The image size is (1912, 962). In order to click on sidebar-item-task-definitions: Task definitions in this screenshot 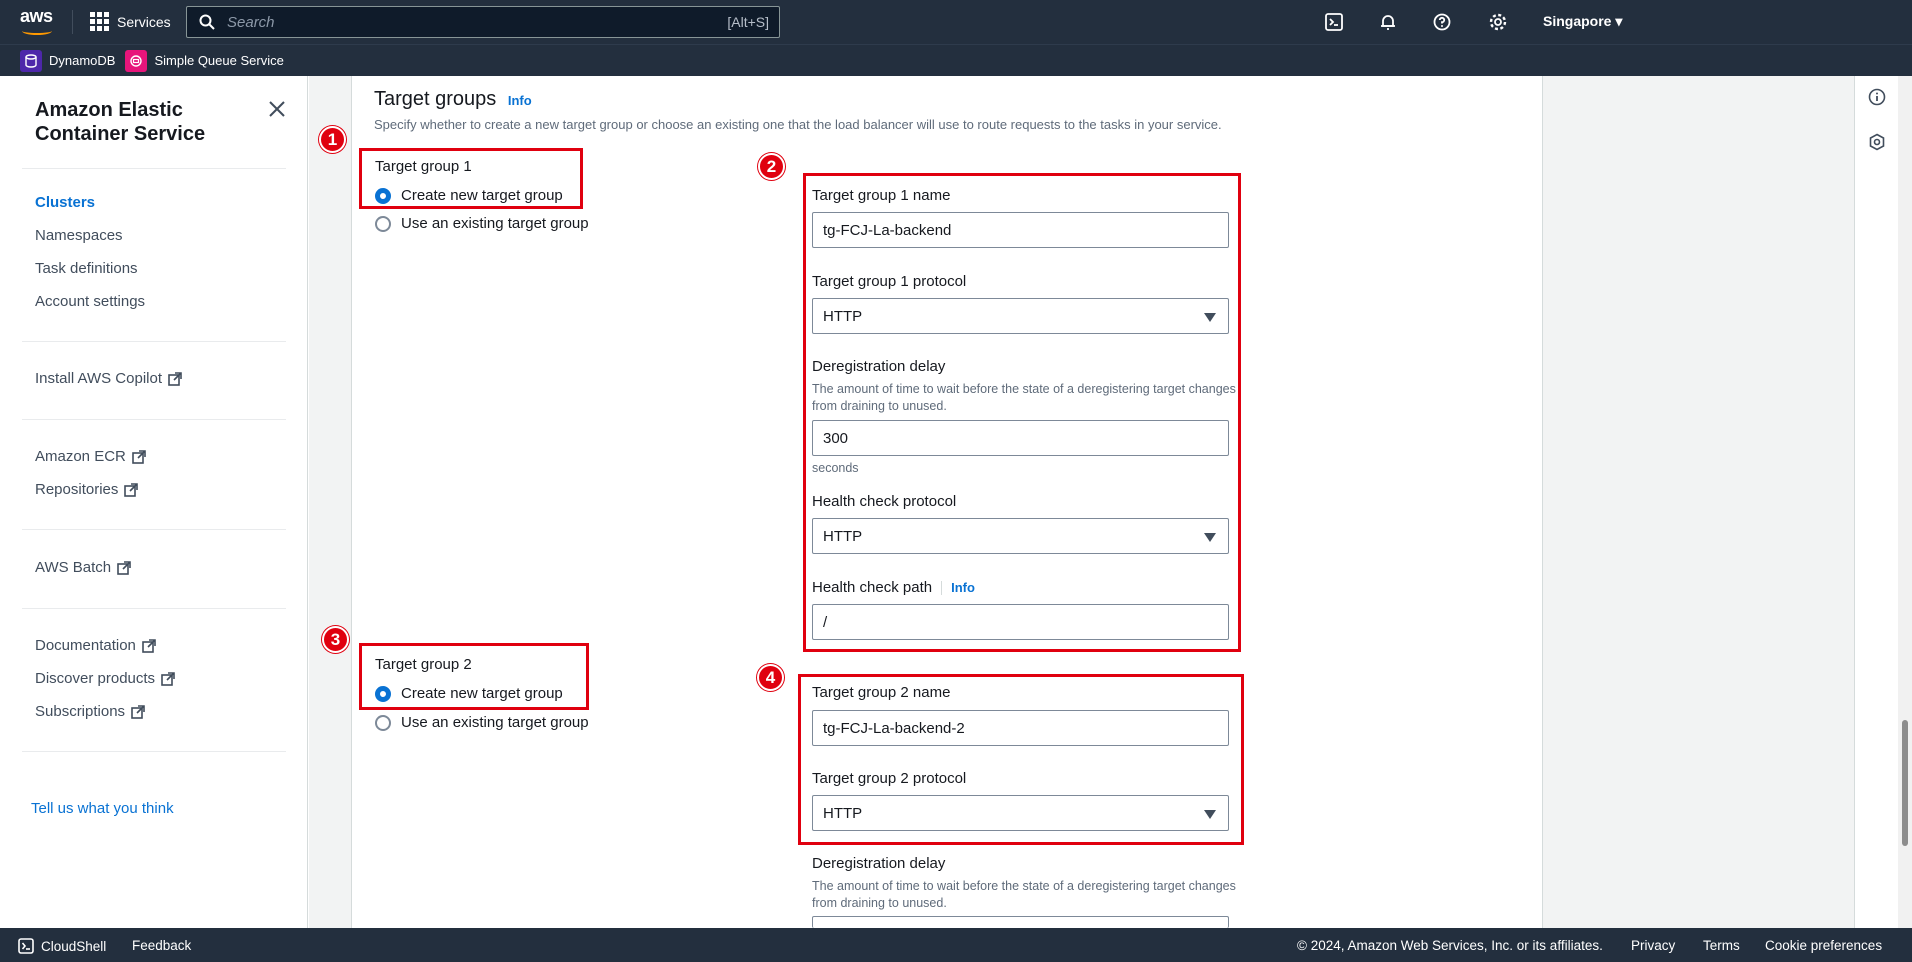, I will do `click(86, 268)`.